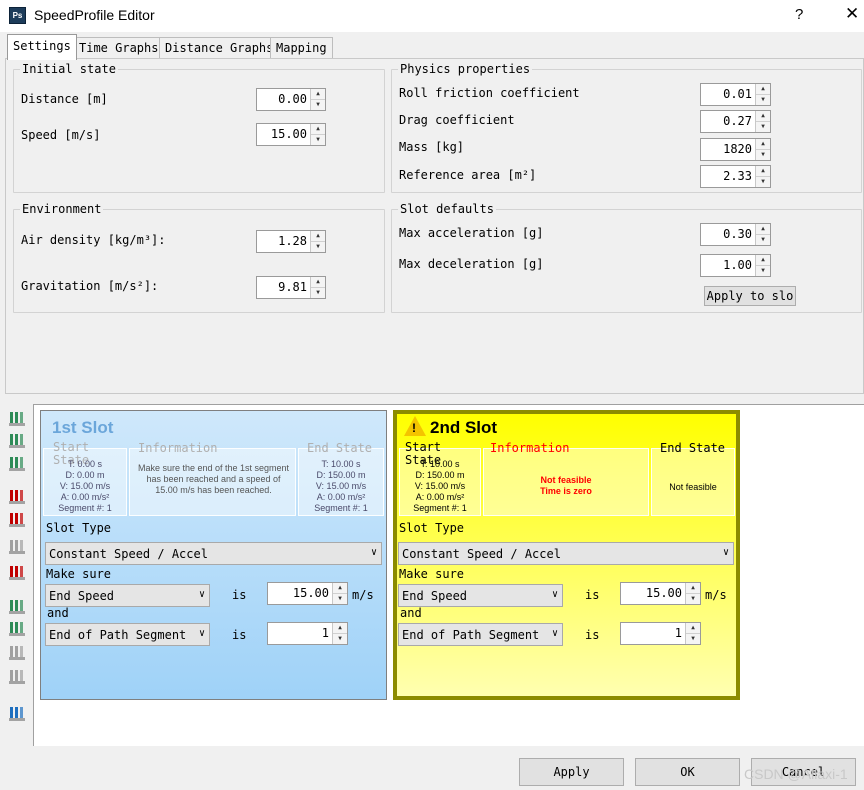 The width and height of the screenshot is (864, 790). Describe the element at coordinates (127, 595) in the screenshot. I see `slot-1-condition1-combo: End Speed ∨` at that location.